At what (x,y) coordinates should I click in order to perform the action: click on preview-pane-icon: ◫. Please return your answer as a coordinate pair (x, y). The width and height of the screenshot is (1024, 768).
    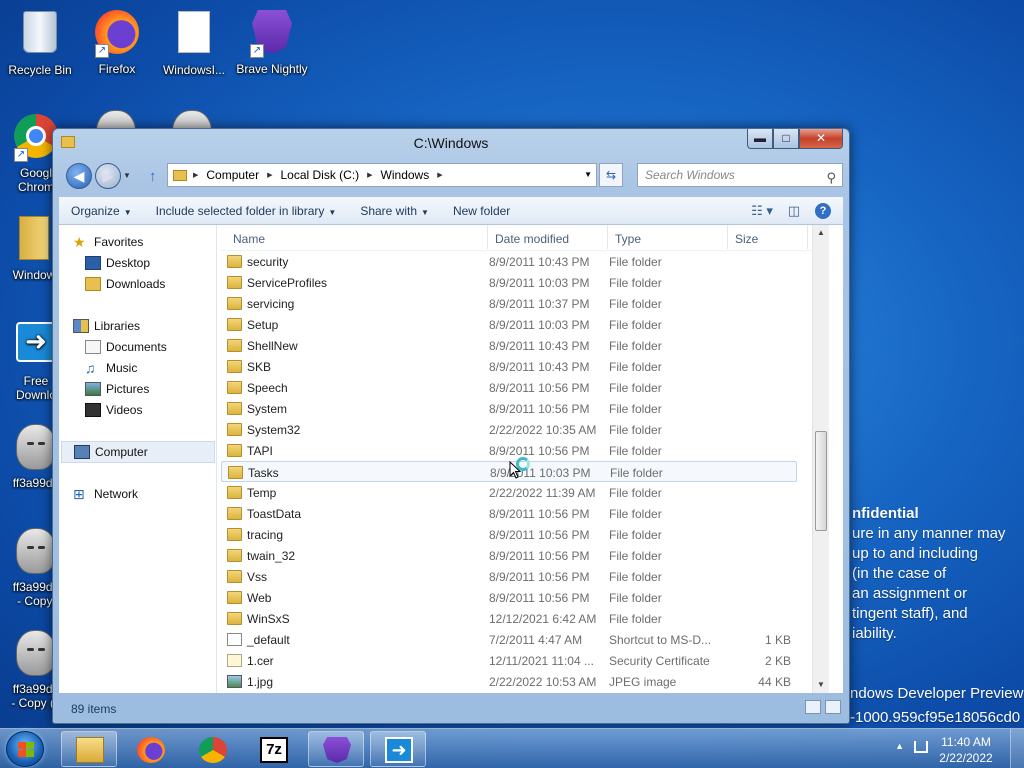
    Looking at the image, I should click on (794, 211).